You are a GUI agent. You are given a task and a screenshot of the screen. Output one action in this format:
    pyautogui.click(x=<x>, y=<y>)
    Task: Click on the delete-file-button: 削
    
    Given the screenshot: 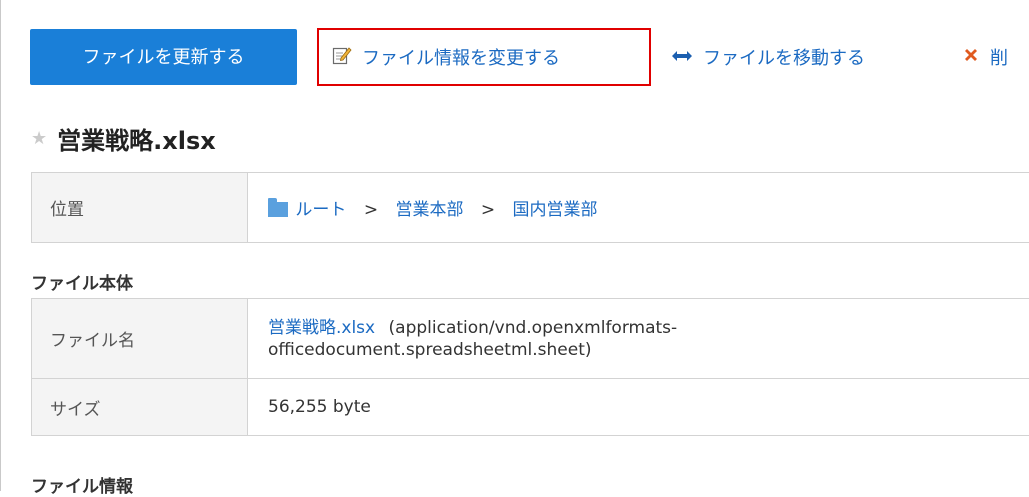 What is the action you would take?
    pyautogui.click(x=995, y=57)
    